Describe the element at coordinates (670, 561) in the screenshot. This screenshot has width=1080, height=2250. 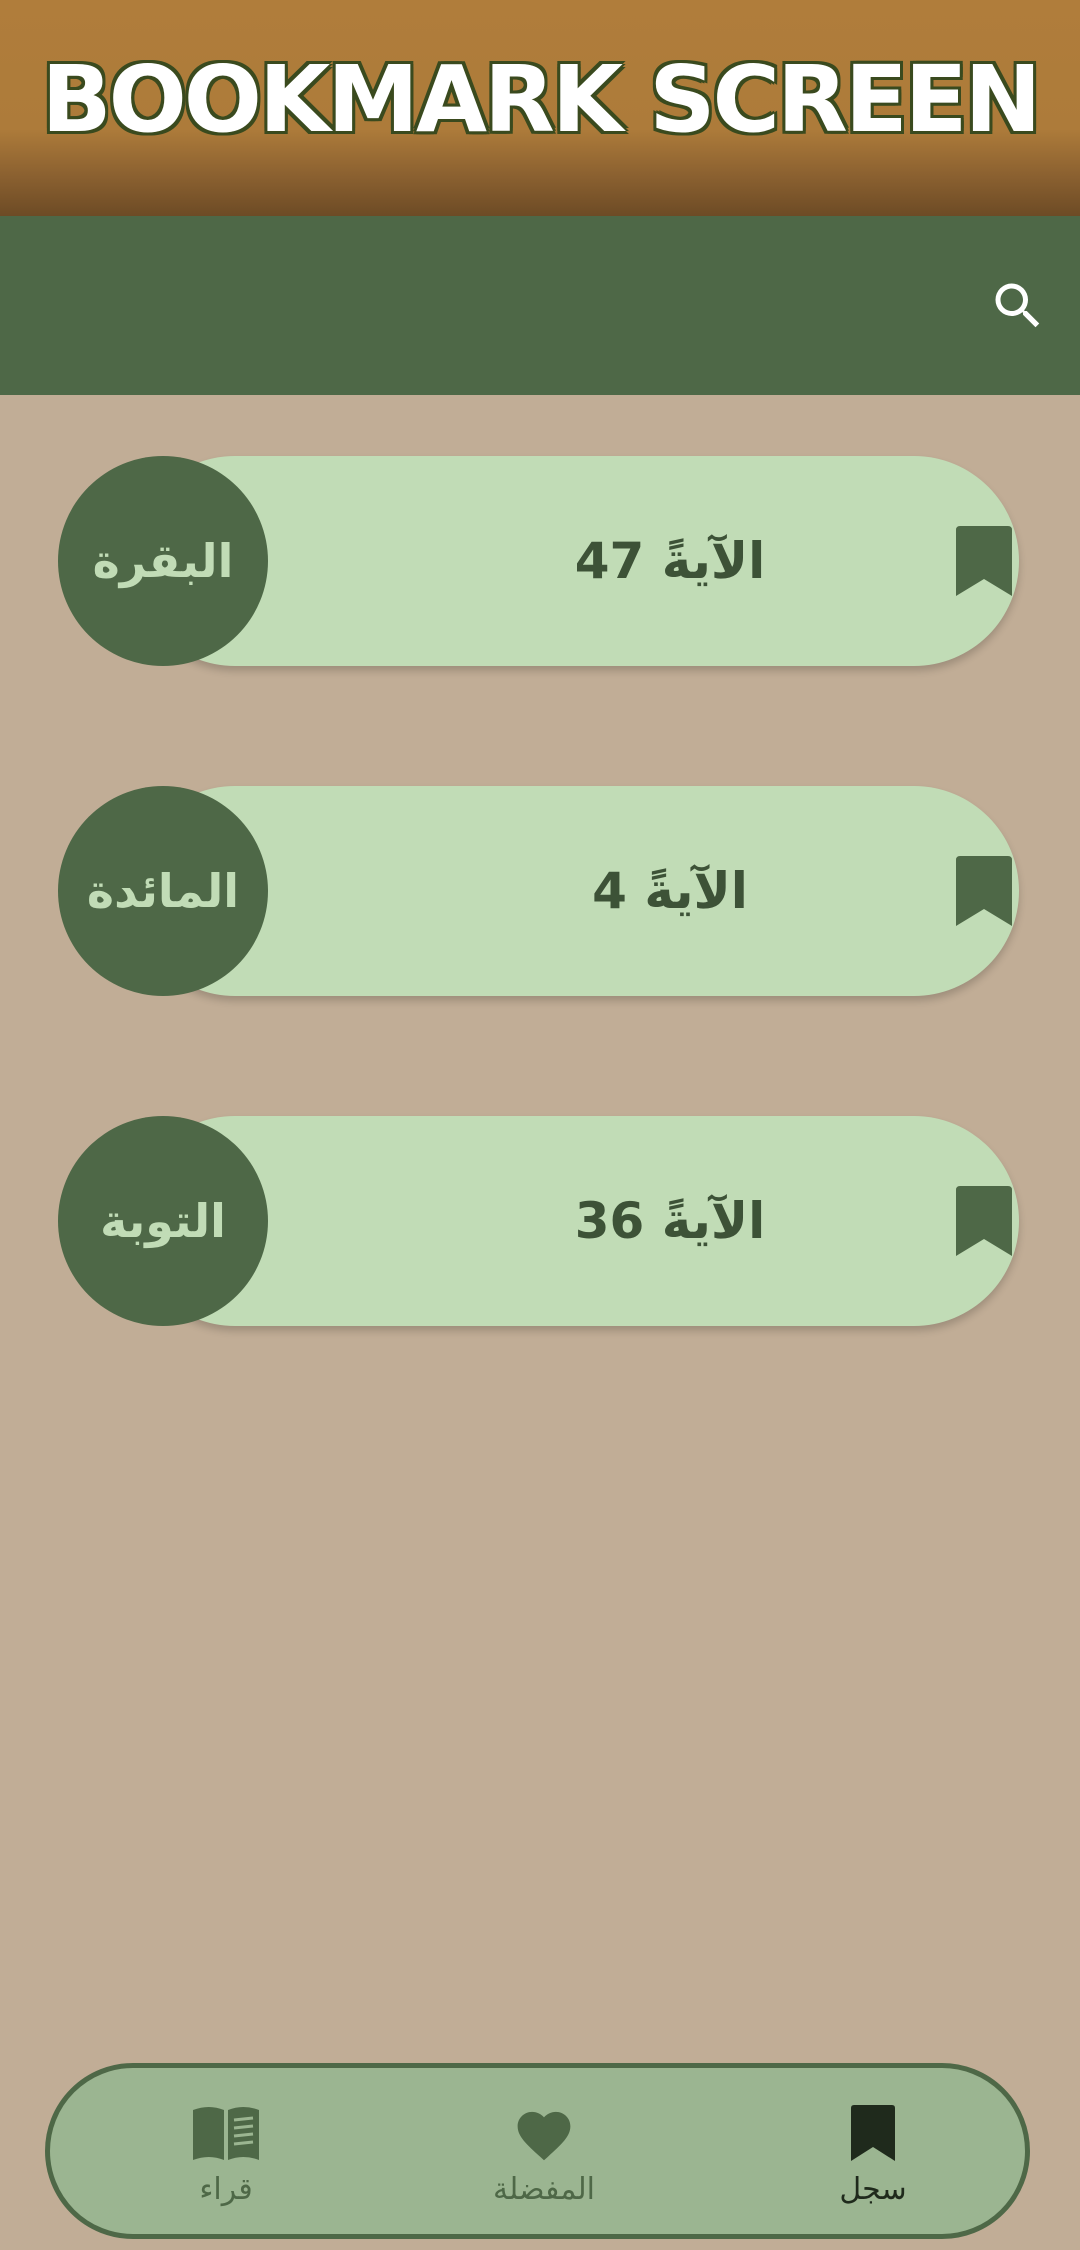
I see `ayah-label: الآيةً 47` at that location.